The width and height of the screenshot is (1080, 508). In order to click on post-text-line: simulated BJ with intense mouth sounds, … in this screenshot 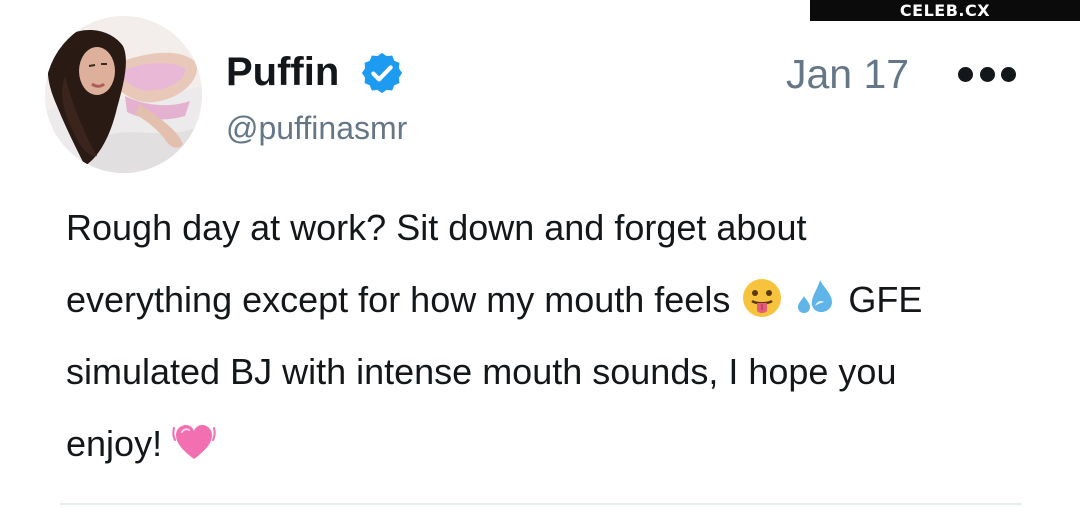, I will do `click(481, 371)`.